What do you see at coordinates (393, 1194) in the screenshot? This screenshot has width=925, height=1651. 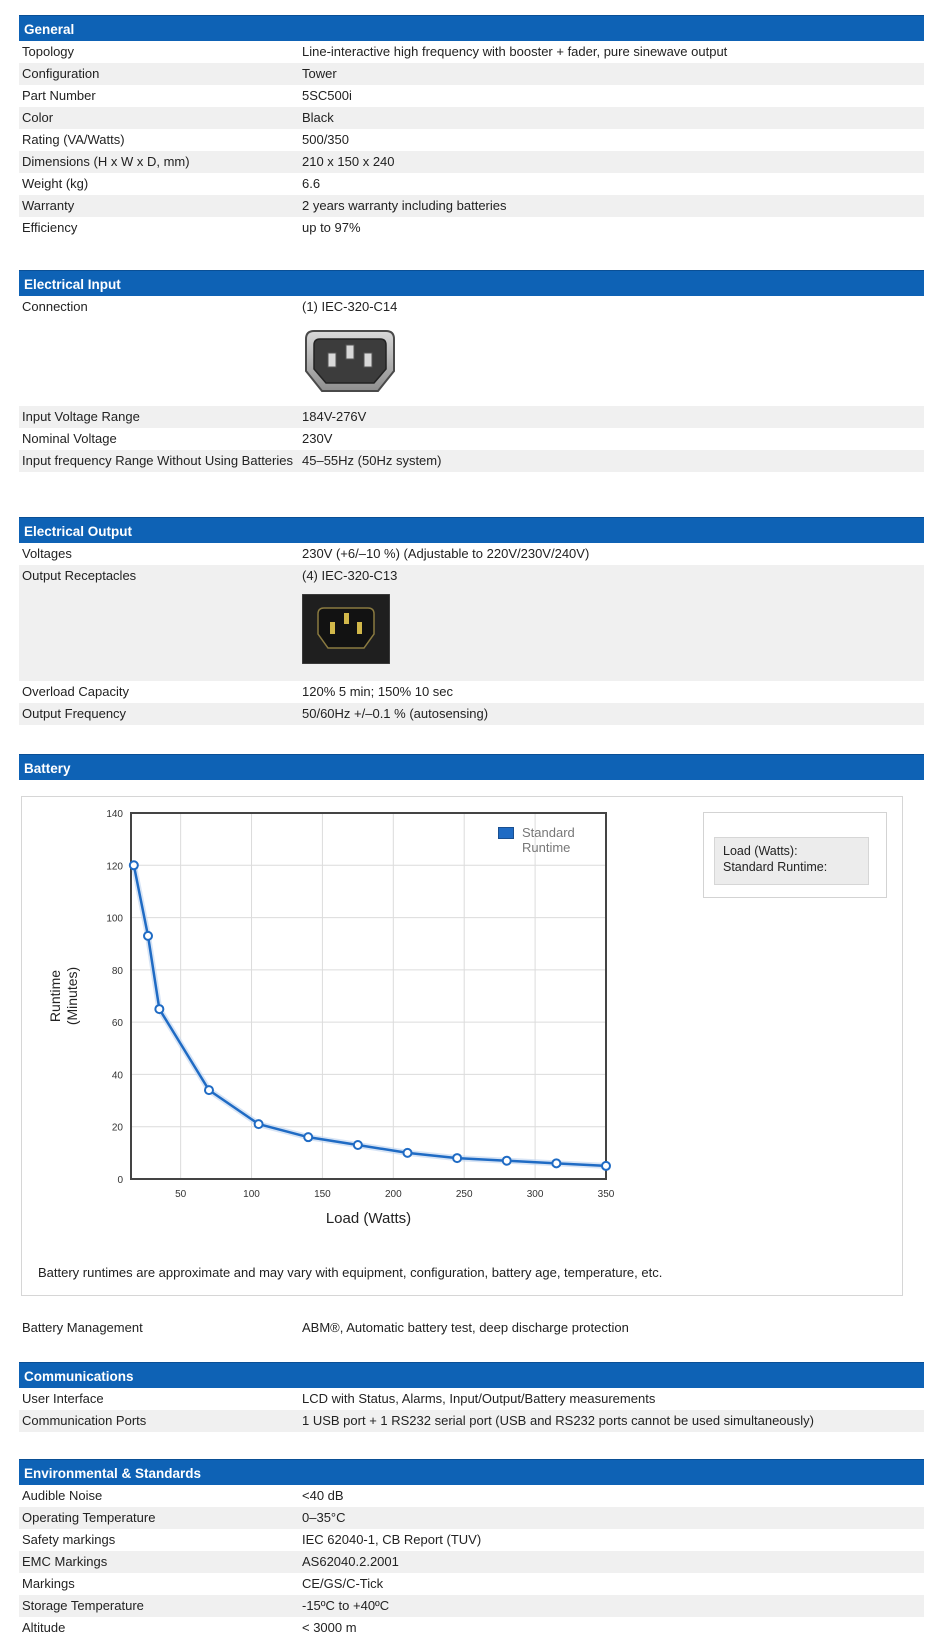 I see `x-tick-label: 200` at bounding box center [393, 1194].